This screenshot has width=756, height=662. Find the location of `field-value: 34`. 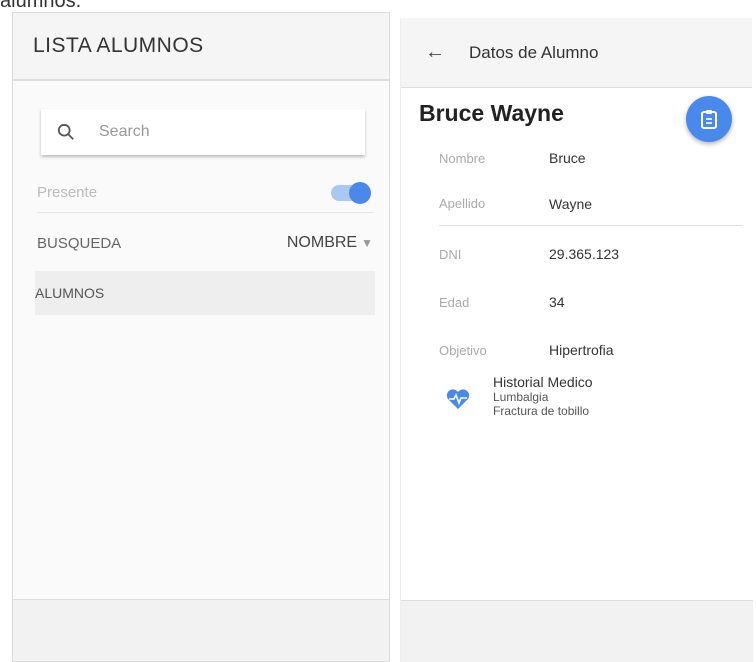

field-value: 34 is located at coordinates (557, 302).